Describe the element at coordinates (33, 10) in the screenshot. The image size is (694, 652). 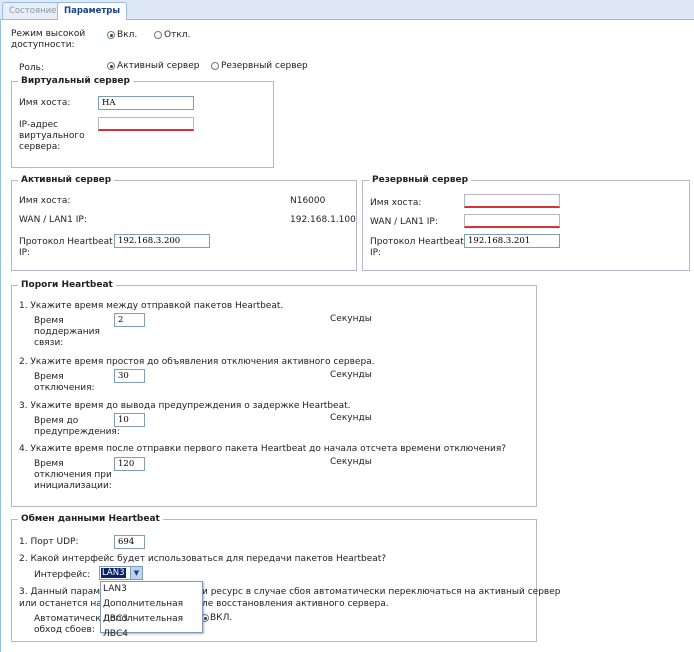
I see `tab-status: Состояние` at that location.